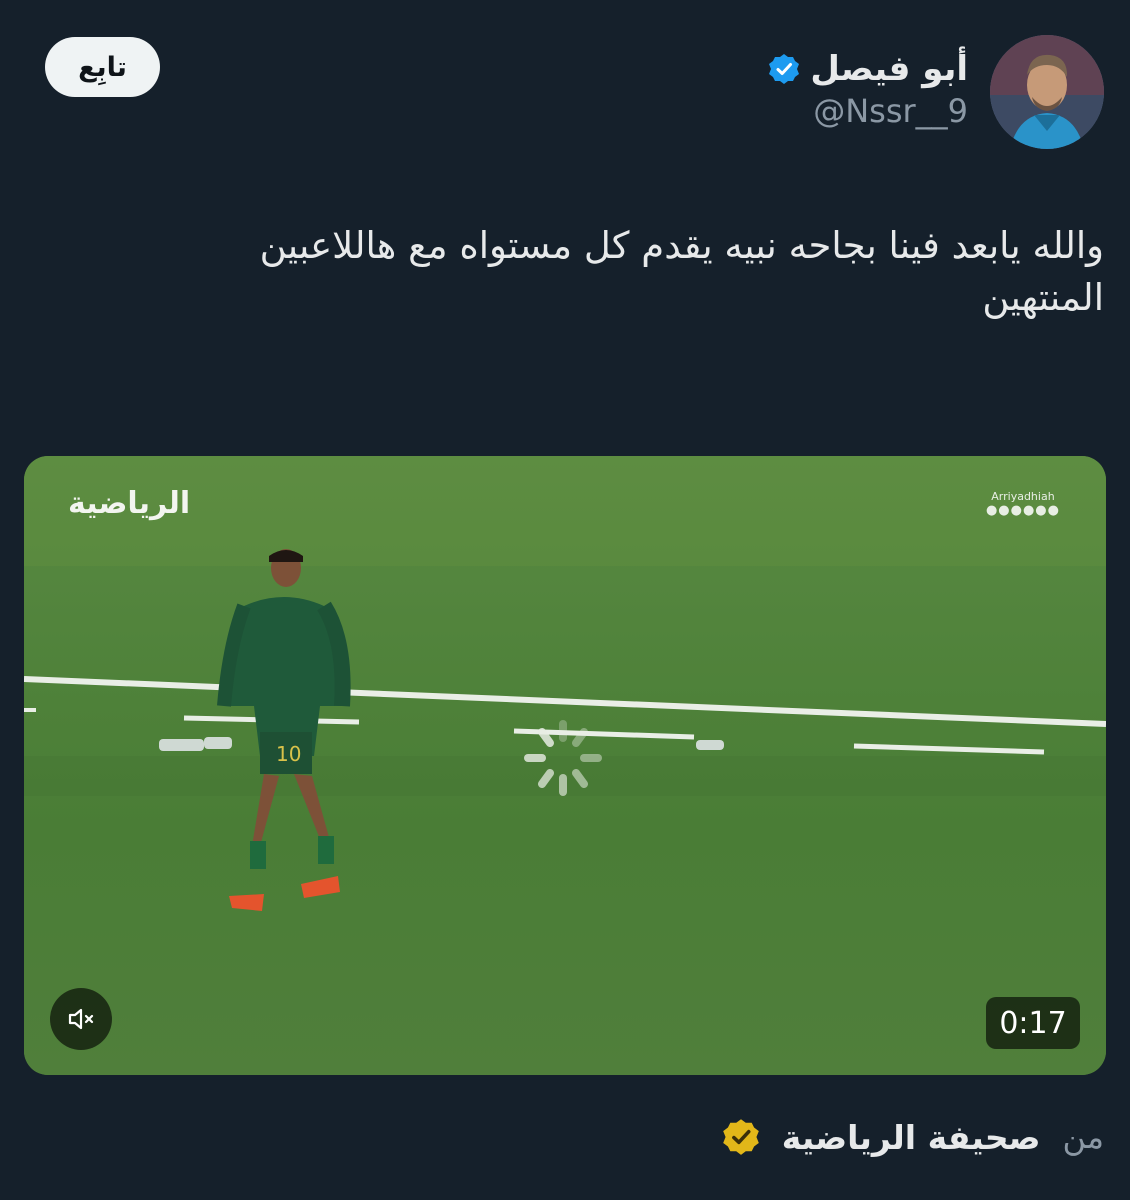 This screenshot has width=1130, height=1200. I want to click on source-name: صحيفة الرياضية, so click(911, 1137).